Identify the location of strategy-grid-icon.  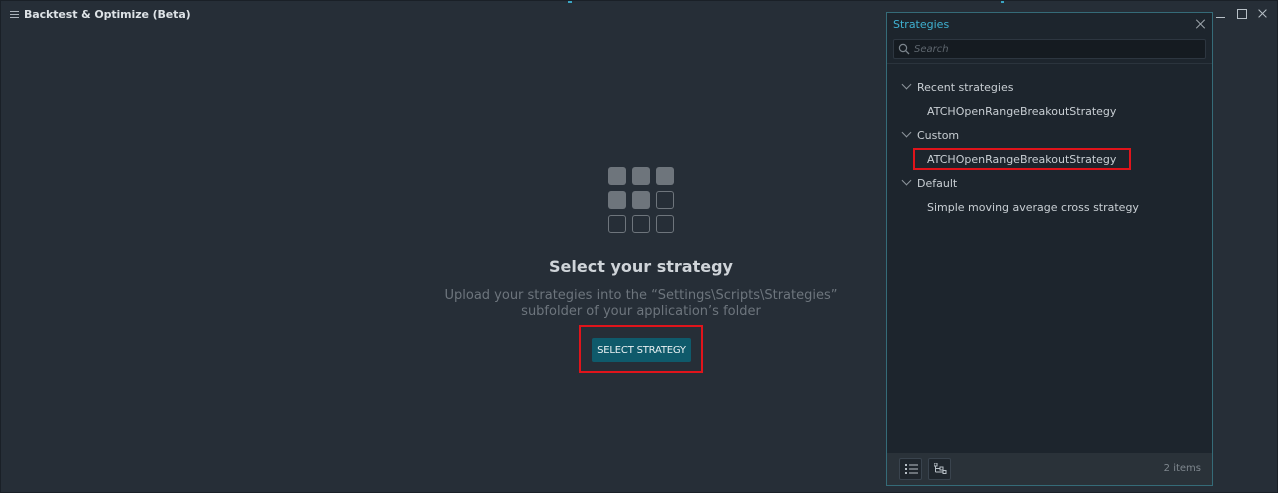
(641, 200).